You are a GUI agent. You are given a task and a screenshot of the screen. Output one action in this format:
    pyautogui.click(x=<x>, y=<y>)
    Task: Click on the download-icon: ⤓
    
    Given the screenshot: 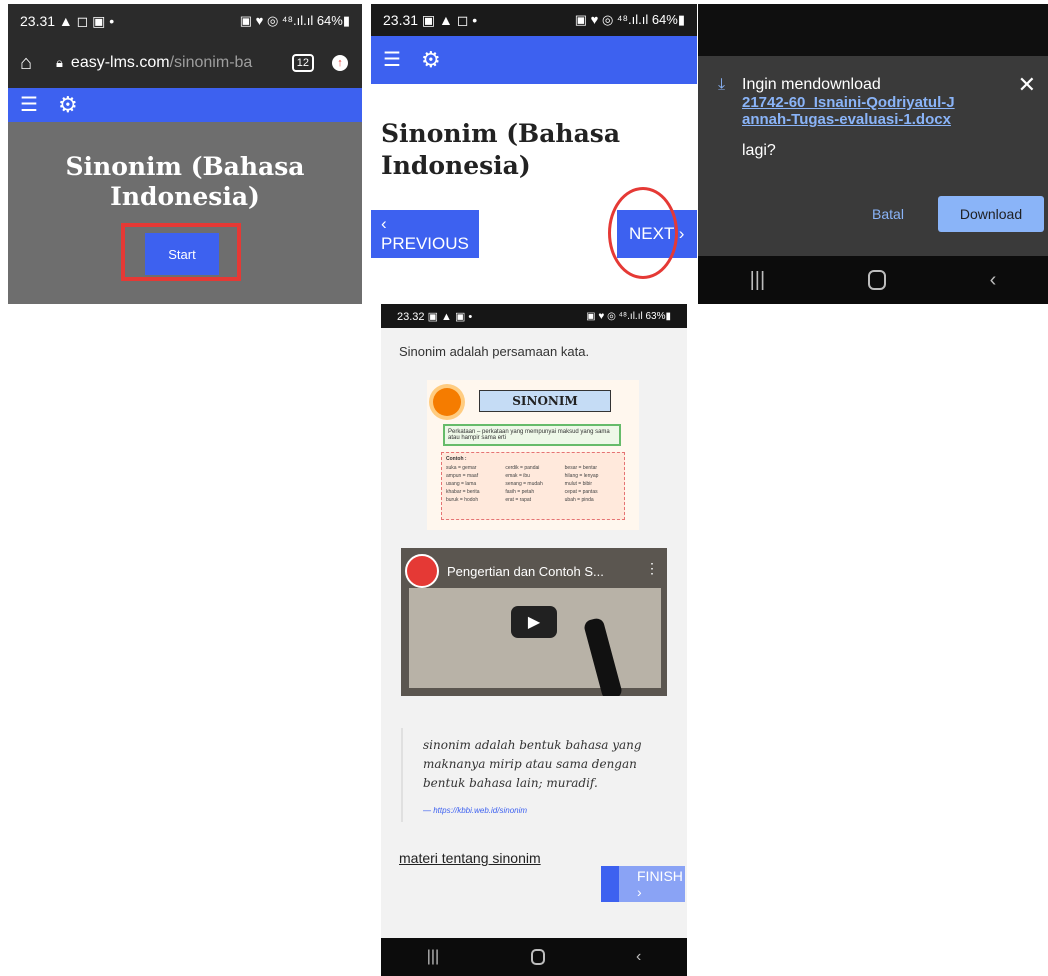 What is the action you would take?
    pyautogui.click(x=722, y=84)
    